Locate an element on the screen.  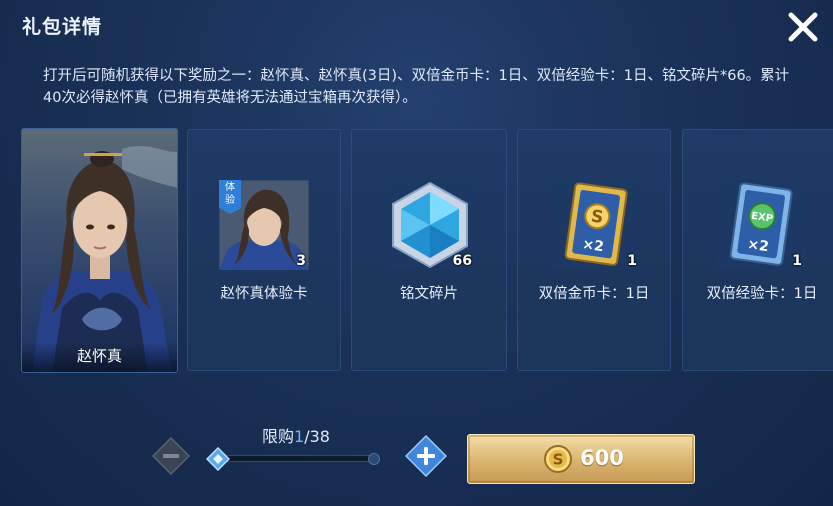
item-quantity: 66 is located at coordinates (462, 261).